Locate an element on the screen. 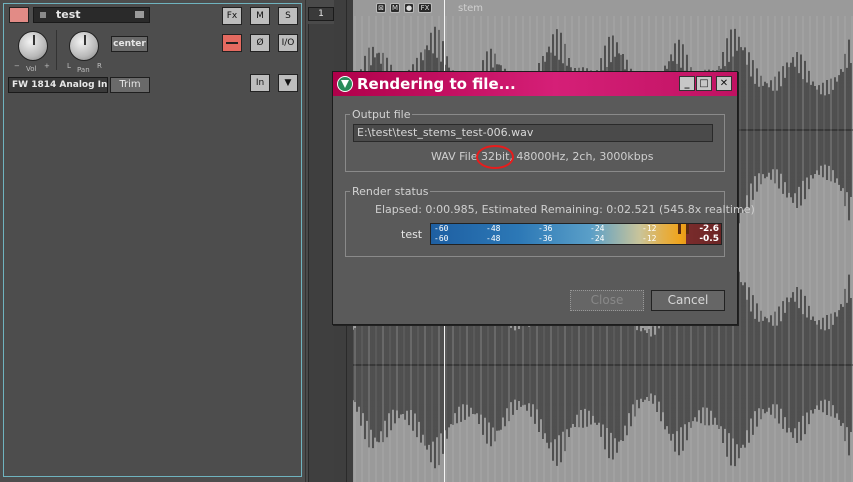 Image resolution: width=853 pixels, height=482 pixels. take-icon: ● is located at coordinates (409, 8).